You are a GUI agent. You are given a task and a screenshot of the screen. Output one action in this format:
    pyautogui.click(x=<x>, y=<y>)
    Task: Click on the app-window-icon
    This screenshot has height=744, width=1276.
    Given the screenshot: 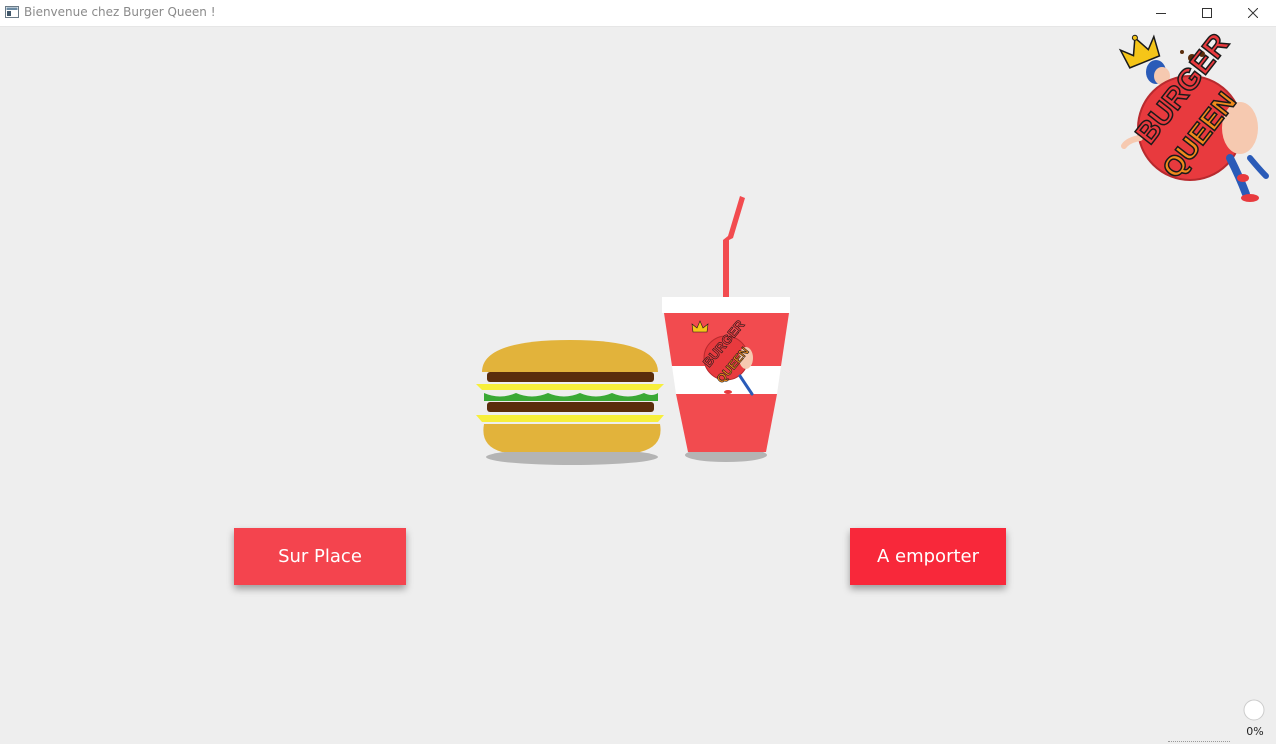 What is the action you would take?
    pyautogui.click(x=12, y=12)
    